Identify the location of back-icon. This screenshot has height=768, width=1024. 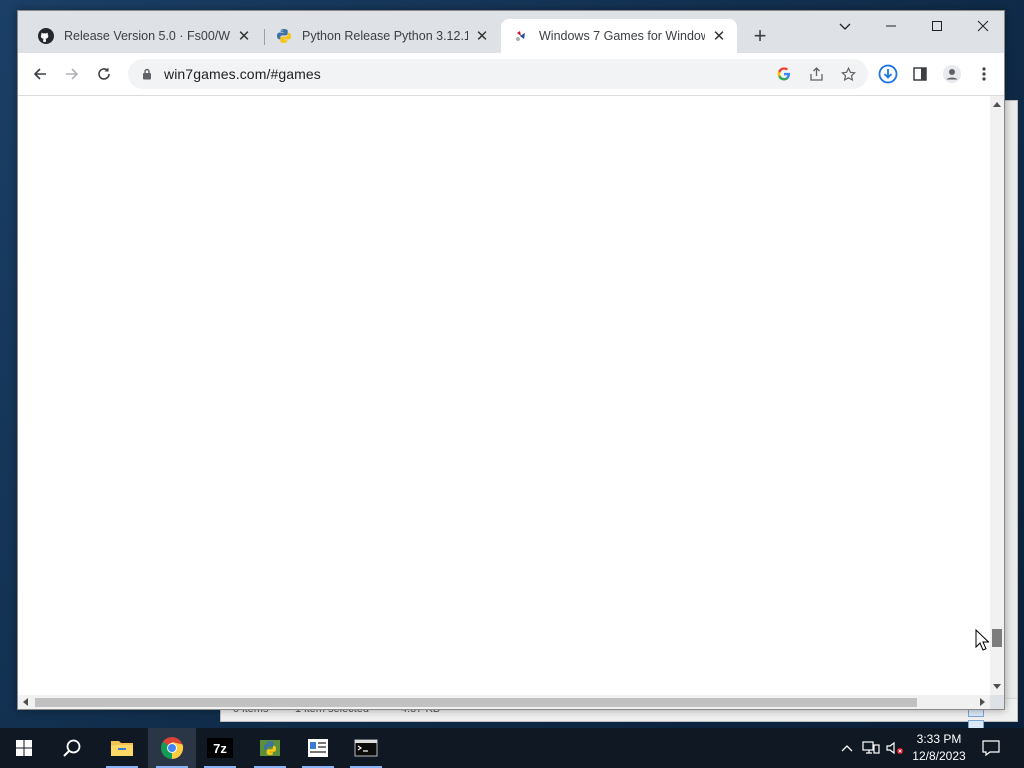
(39, 74).